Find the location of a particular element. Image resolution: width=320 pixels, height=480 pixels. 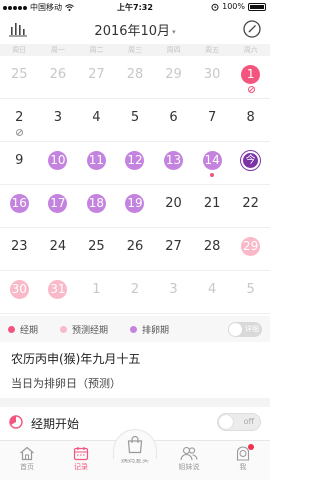

tab-records: 记录 is located at coordinates (81, 460).